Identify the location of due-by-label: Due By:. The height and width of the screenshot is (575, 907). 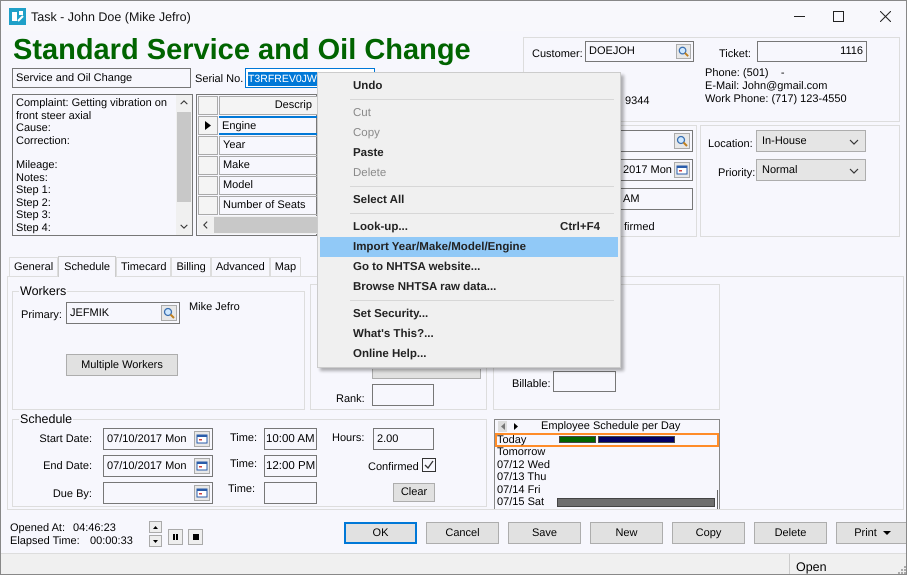
(72, 494).